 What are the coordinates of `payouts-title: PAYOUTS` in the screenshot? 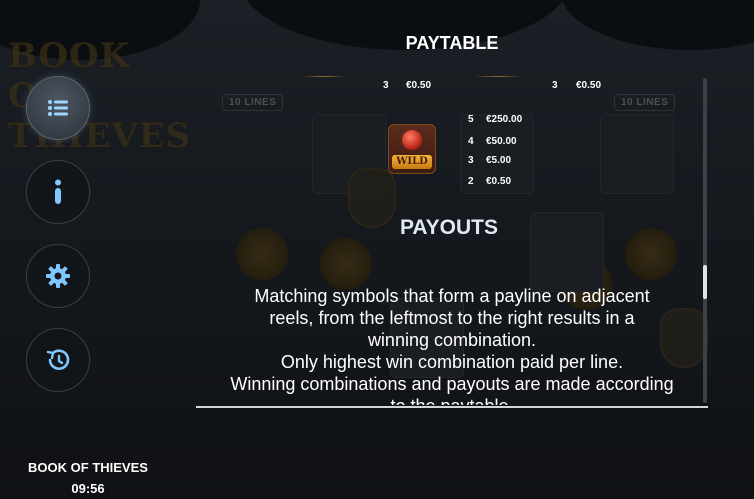 It's located at (449, 227).